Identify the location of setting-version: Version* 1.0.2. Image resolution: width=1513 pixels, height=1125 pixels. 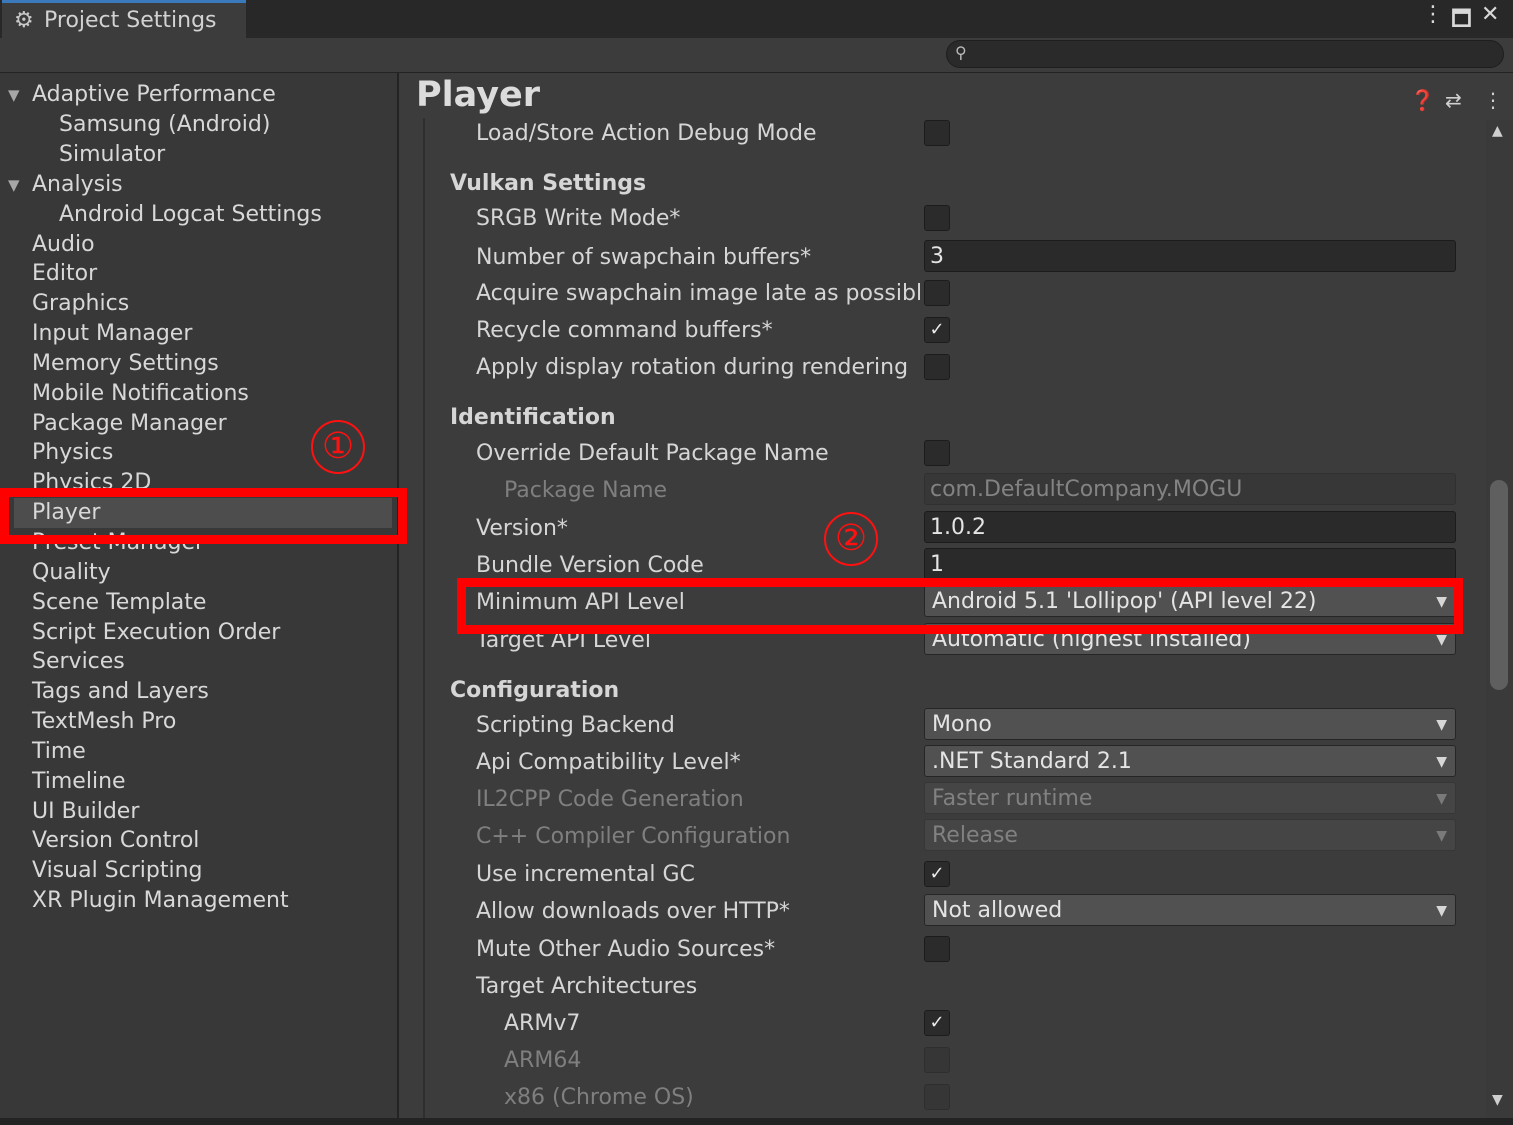
(948, 529).